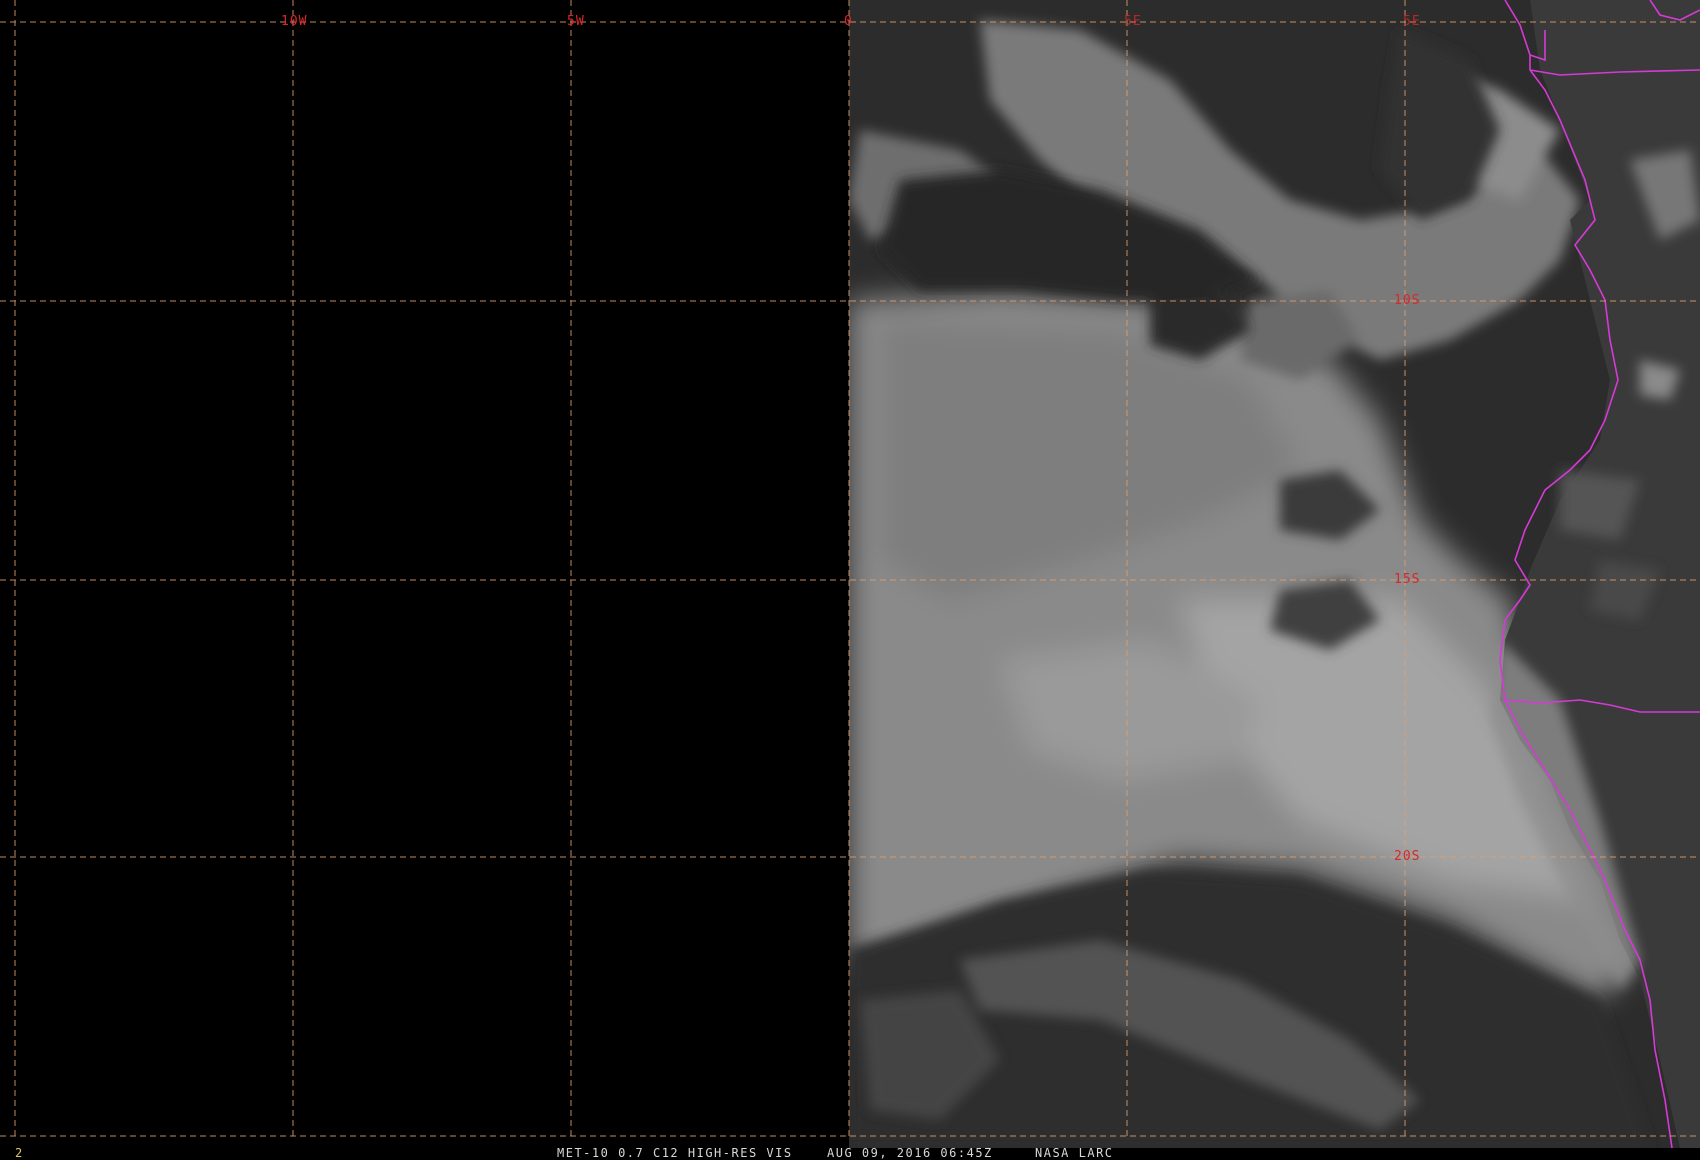 This screenshot has height=1160, width=1700. Describe the element at coordinates (1074, 1153) in the screenshot. I see `source-label: NASA LARC` at that location.